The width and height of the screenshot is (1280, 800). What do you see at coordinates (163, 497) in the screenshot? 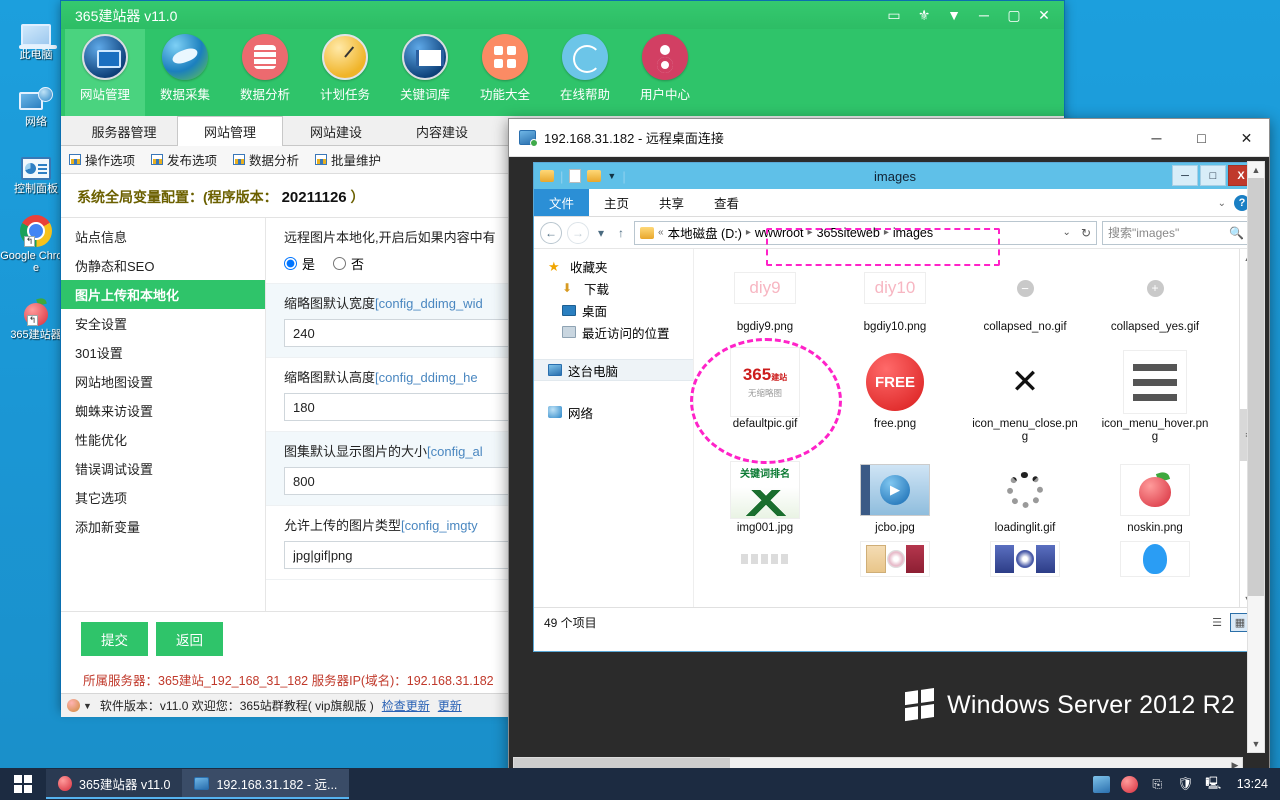
I see `sidebar-item-other: 其它选项` at bounding box center [163, 497].